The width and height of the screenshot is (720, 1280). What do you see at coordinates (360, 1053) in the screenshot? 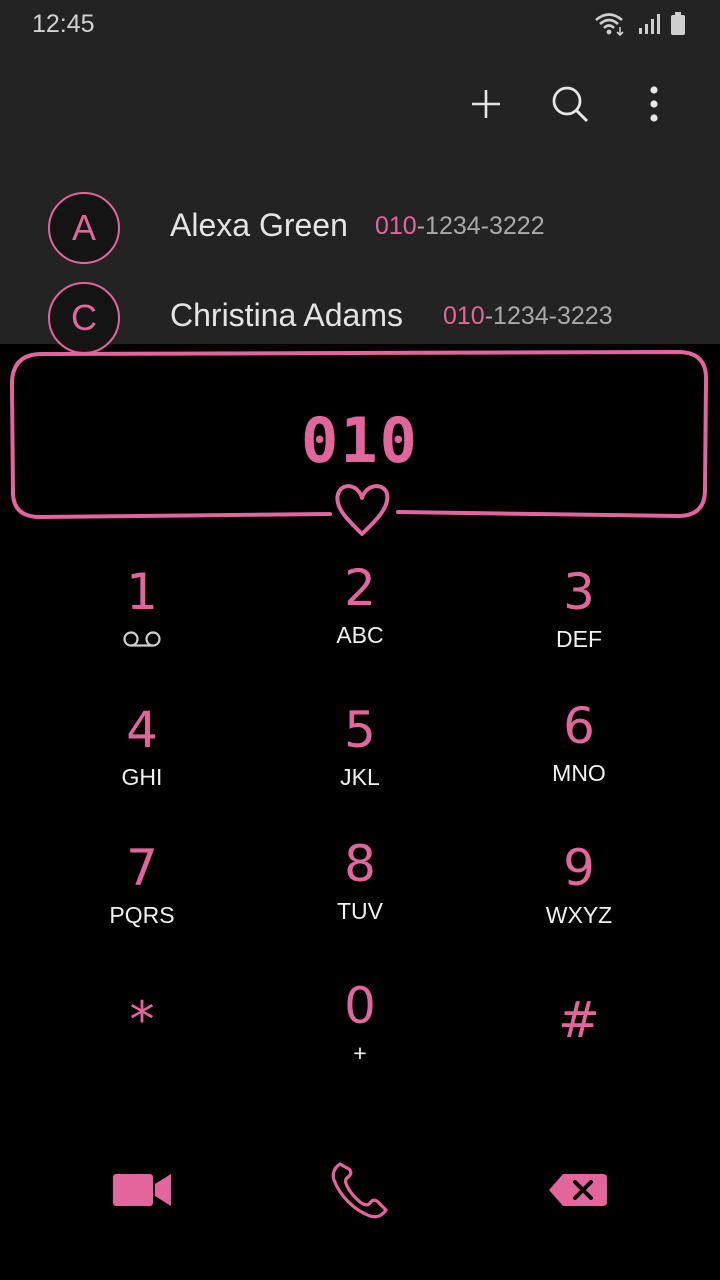
I see `key-letters: +` at bounding box center [360, 1053].